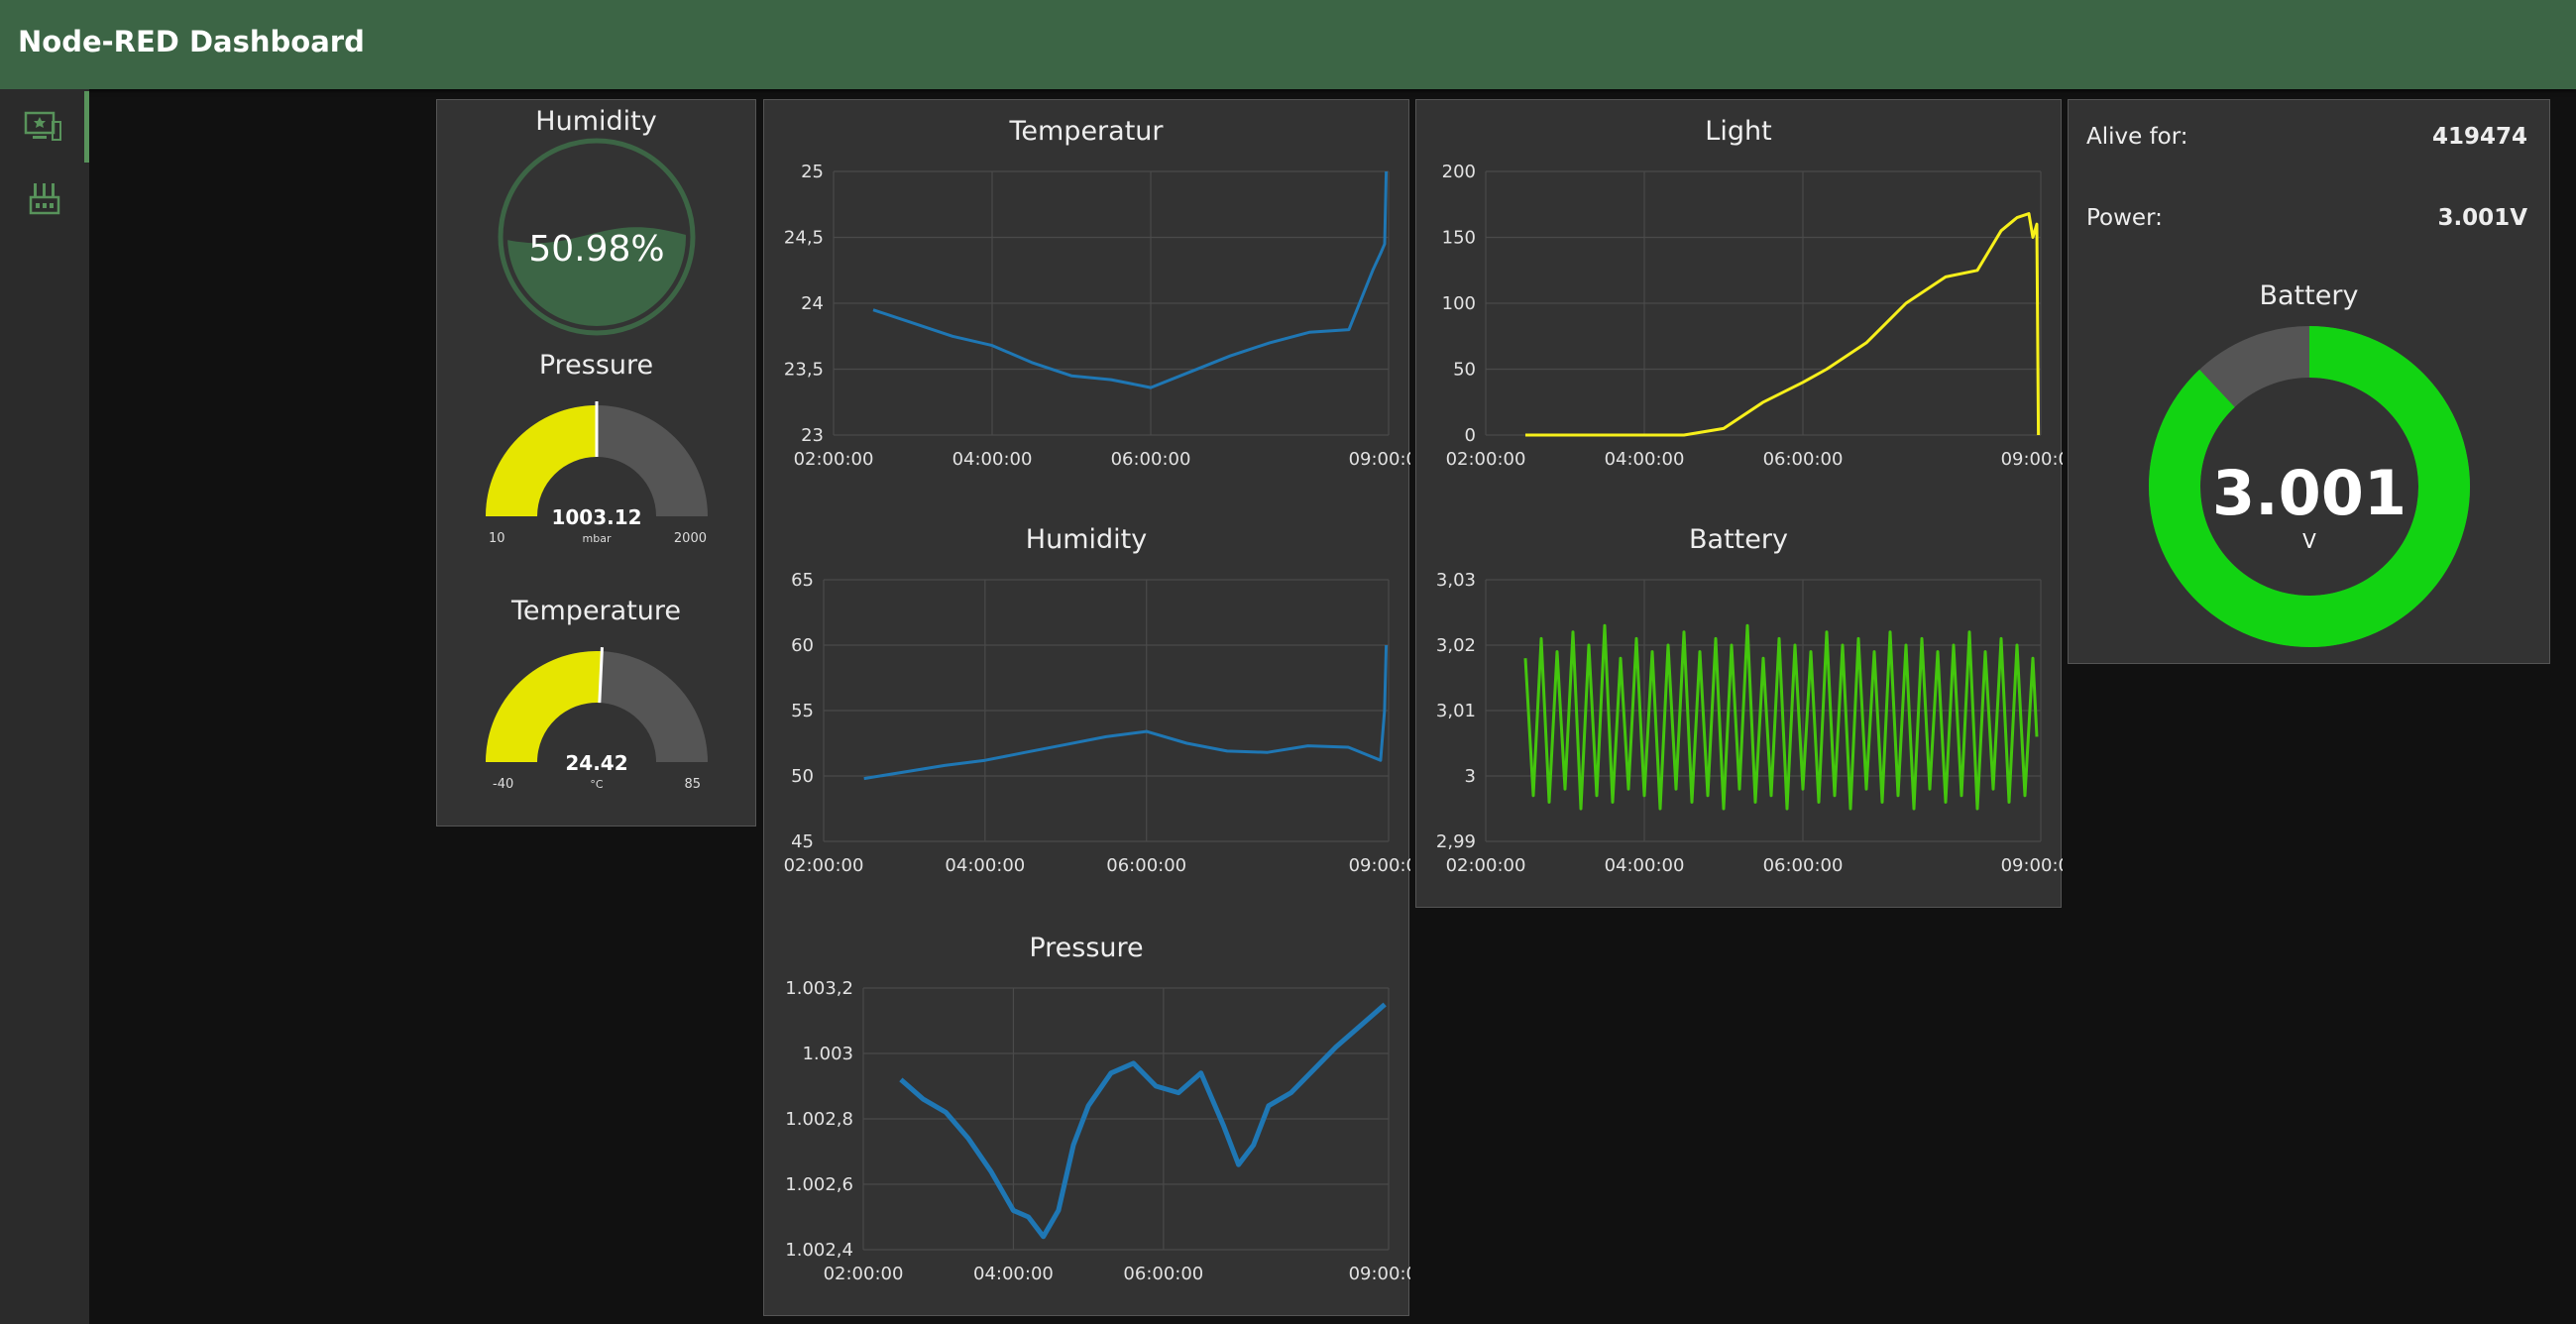  Describe the element at coordinates (802, 580) in the screenshot. I see `y-tick-label: 65` at that location.